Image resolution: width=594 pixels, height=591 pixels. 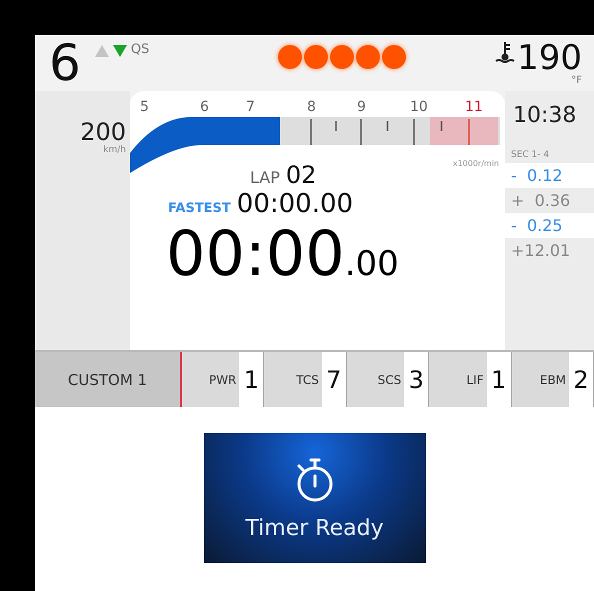 What do you see at coordinates (265, 177) in the screenshot?
I see `lap-label: LAP` at bounding box center [265, 177].